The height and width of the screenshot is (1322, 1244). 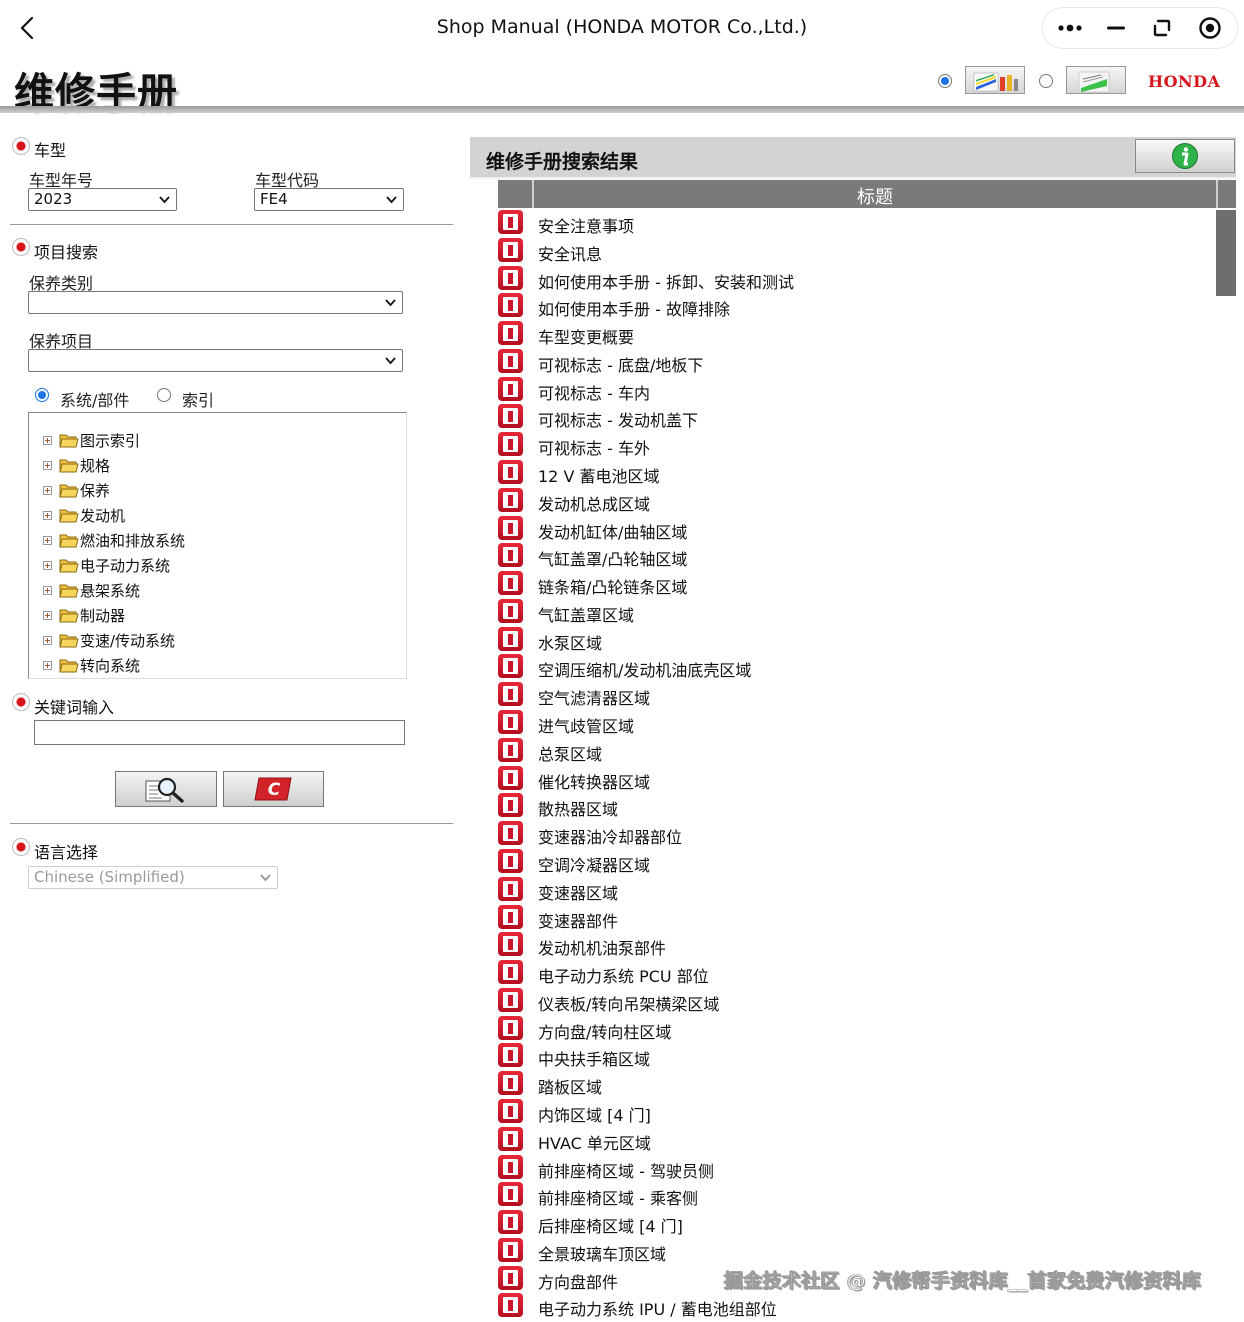 What do you see at coordinates (164, 395) in the screenshot?
I see `mode-index-radio` at bounding box center [164, 395].